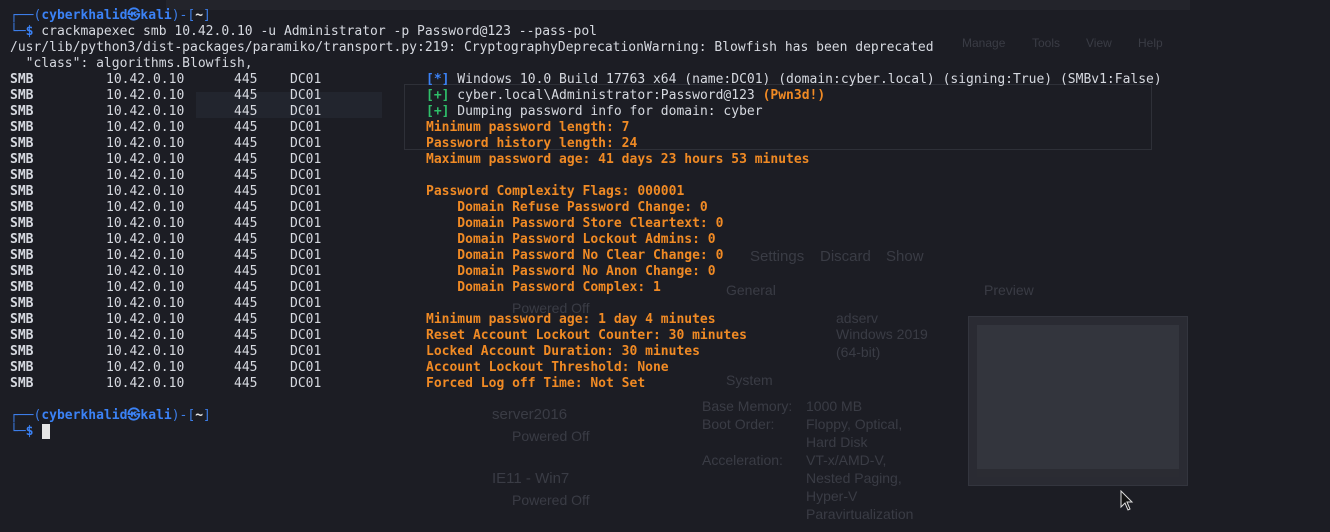 The image size is (1330, 532). I want to click on row-message-text: Domain Password Store Cleartext: 0, so click(575, 223).